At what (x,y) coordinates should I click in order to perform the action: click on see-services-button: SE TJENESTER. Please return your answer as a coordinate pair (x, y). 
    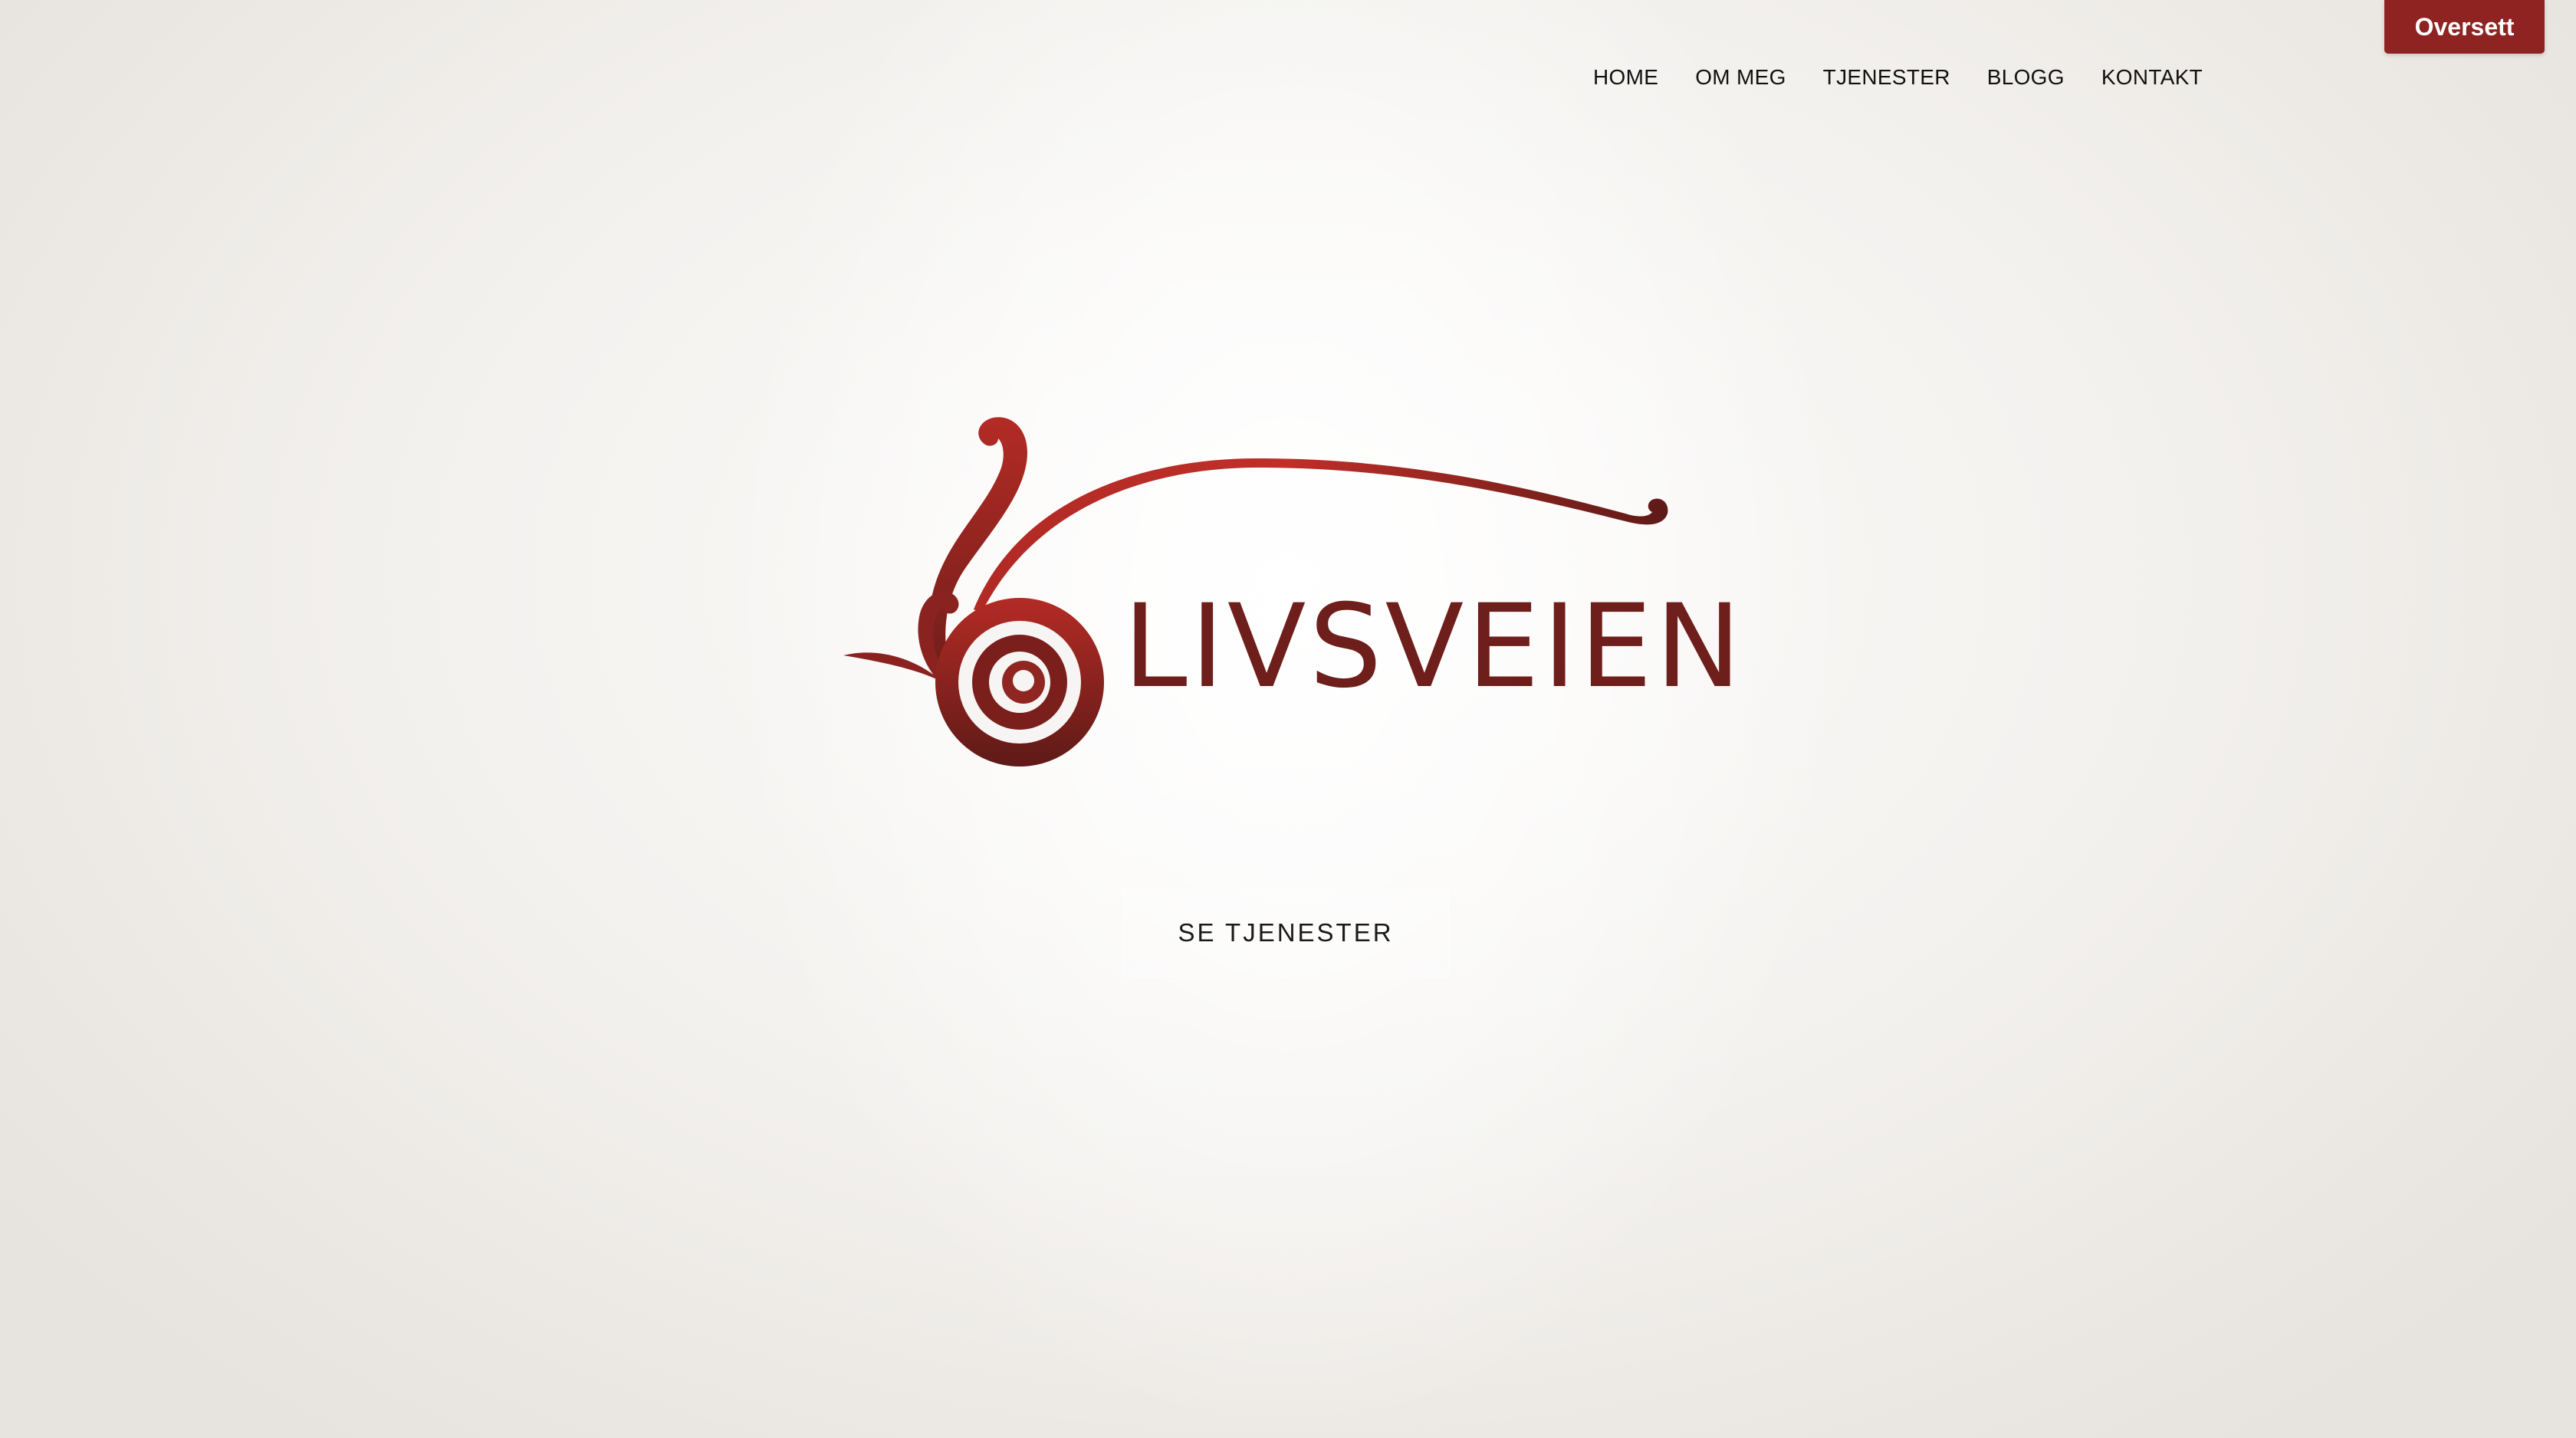
    Looking at the image, I should click on (1286, 933).